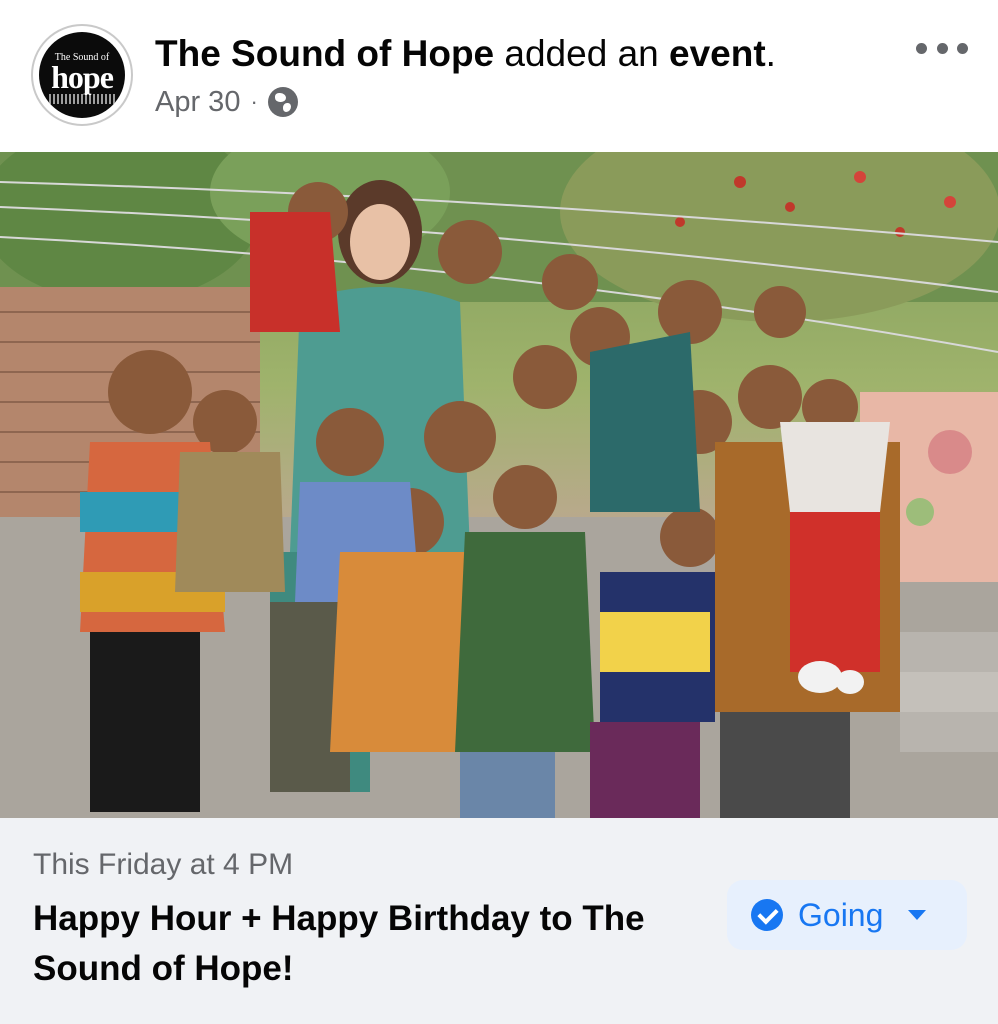 The image size is (998, 1024). I want to click on action-text: added an, so click(581, 53).